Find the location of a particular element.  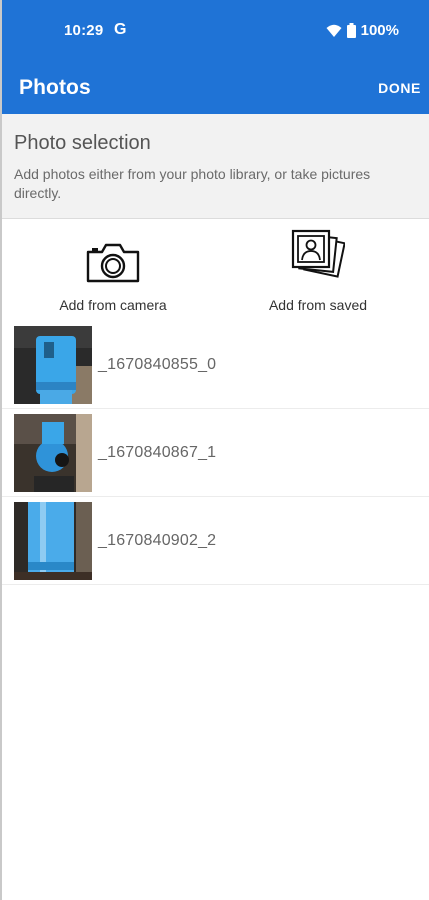

section-title: Photo selection is located at coordinates (82, 143).